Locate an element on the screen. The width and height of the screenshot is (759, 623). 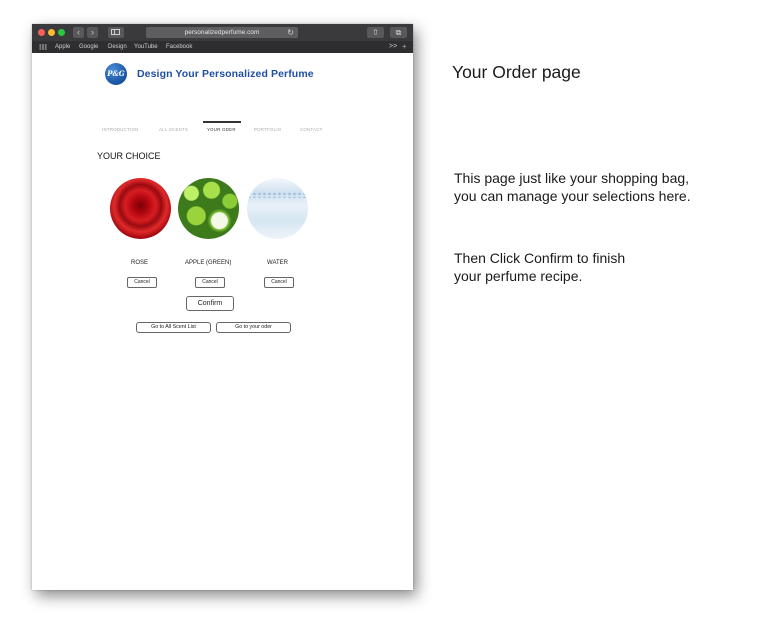
nav-your-order: YOUR ODER is located at coordinates (221, 129).